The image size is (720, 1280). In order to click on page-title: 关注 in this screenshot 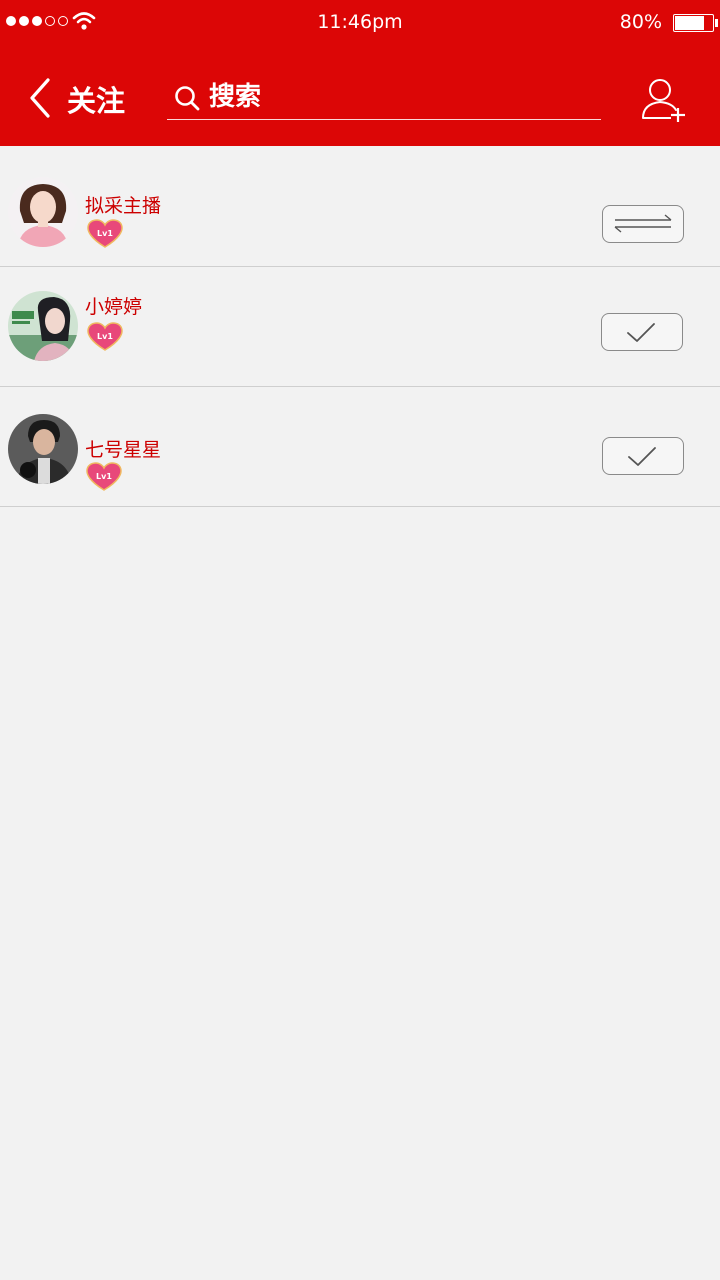, I will do `click(96, 101)`.